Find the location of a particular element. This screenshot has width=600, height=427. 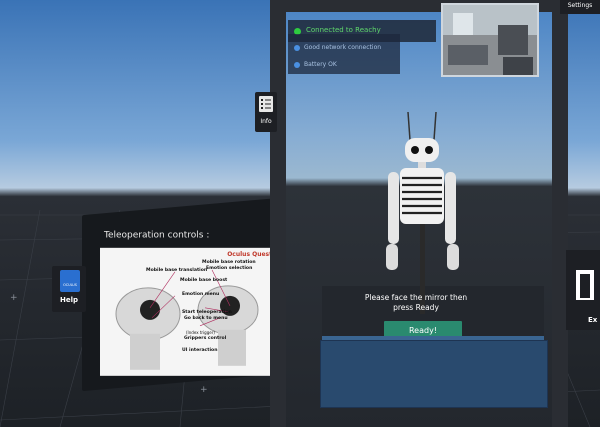

checklist-icon is located at coordinates (266, 104).